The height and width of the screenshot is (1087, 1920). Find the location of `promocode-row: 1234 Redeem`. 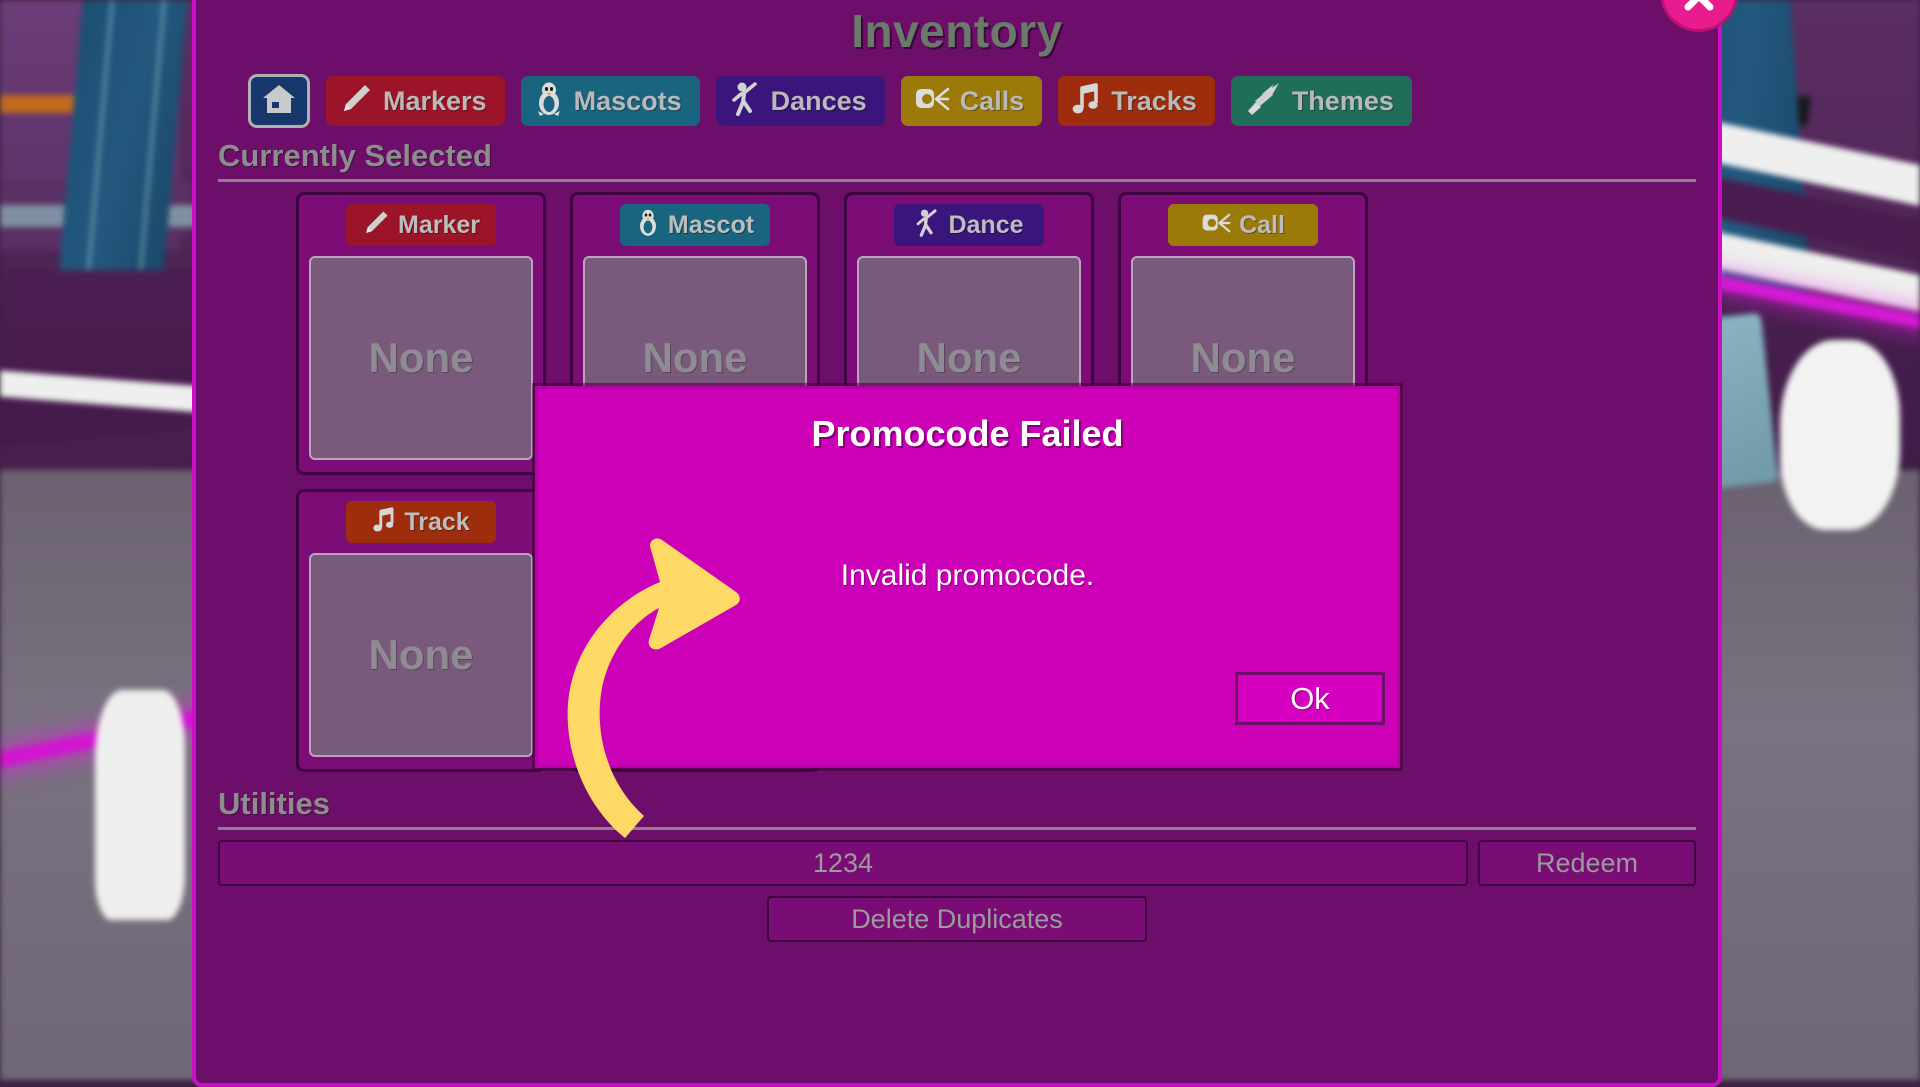

promocode-row: 1234 Redeem is located at coordinates (957, 863).